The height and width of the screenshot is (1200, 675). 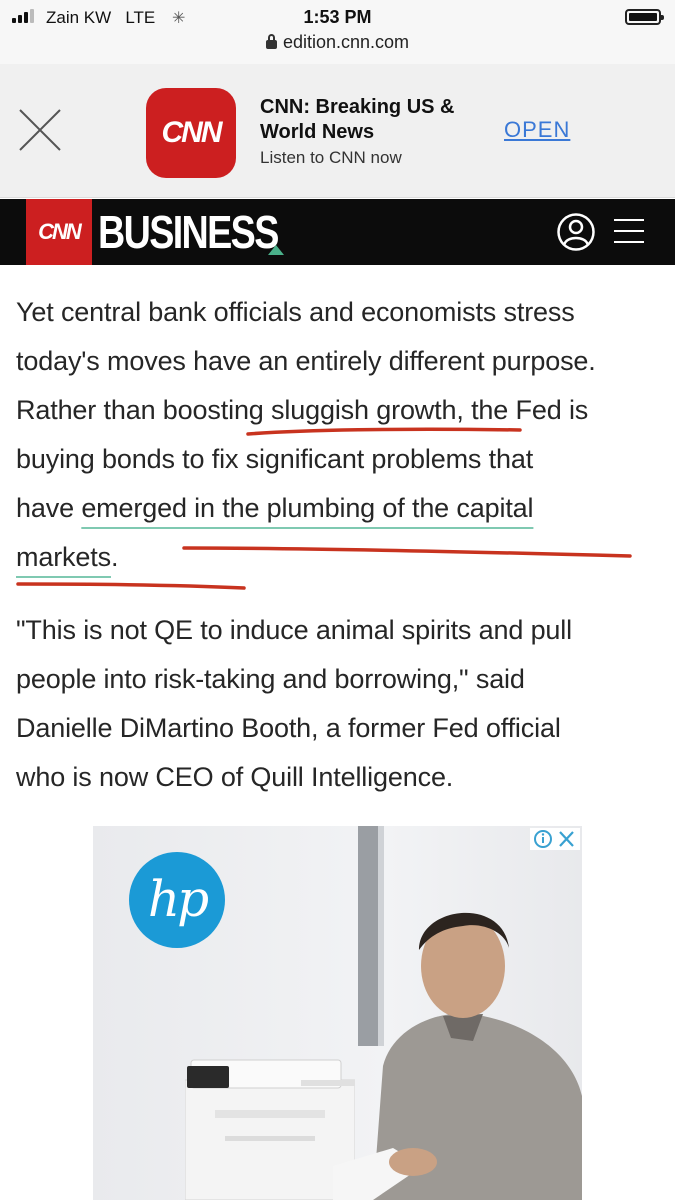 I want to click on user-account-icon, so click(x=576, y=232).